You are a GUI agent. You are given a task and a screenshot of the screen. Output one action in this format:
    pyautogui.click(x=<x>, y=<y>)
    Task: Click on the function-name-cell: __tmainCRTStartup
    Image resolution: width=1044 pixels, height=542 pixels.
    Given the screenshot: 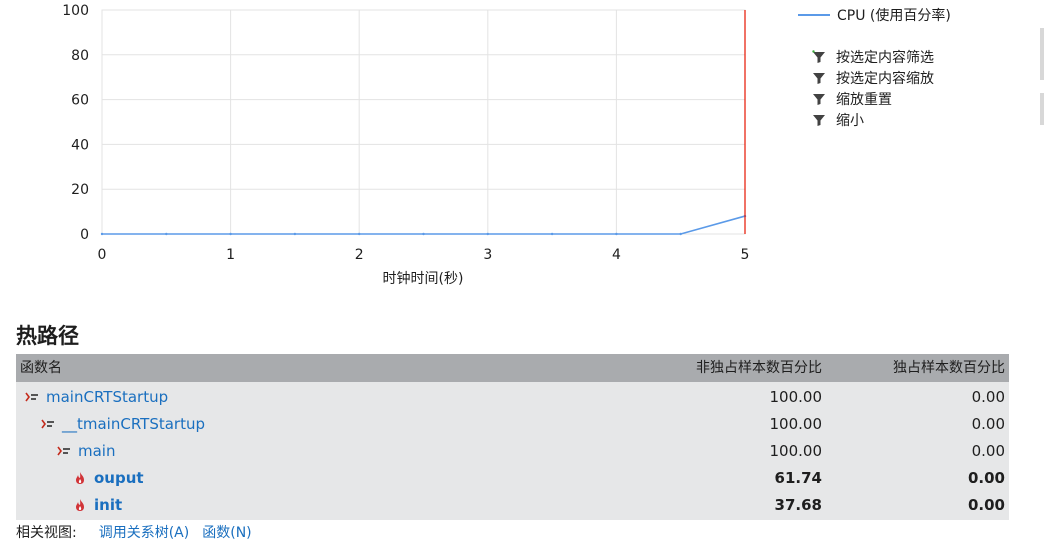 What is the action you would take?
    pyautogui.click(x=316, y=424)
    